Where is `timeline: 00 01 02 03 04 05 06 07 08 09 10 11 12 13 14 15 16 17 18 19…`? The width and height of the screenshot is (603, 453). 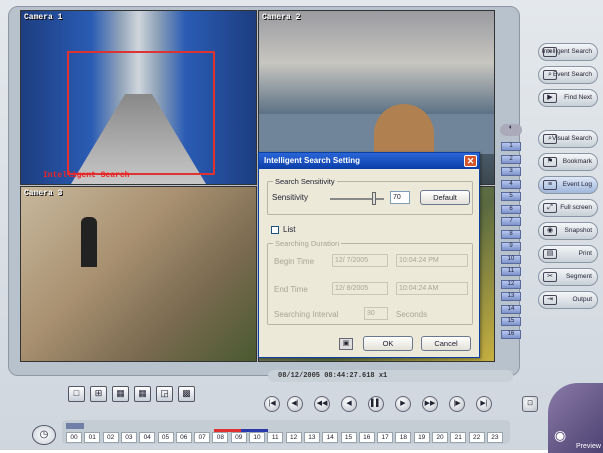 timeline: 00 01 02 03 04 05 06 07 08 09 10 11 12 13 14 15 16 17 18 19… is located at coordinates (286, 432).